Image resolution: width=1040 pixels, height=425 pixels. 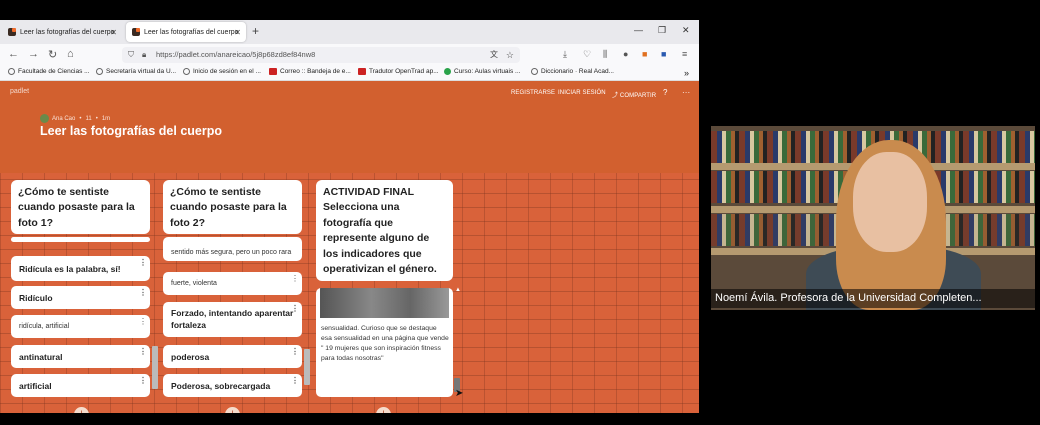 What do you see at coordinates (144, 54) in the screenshot?
I see `lock-icon: 🔒︎` at bounding box center [144, 54].